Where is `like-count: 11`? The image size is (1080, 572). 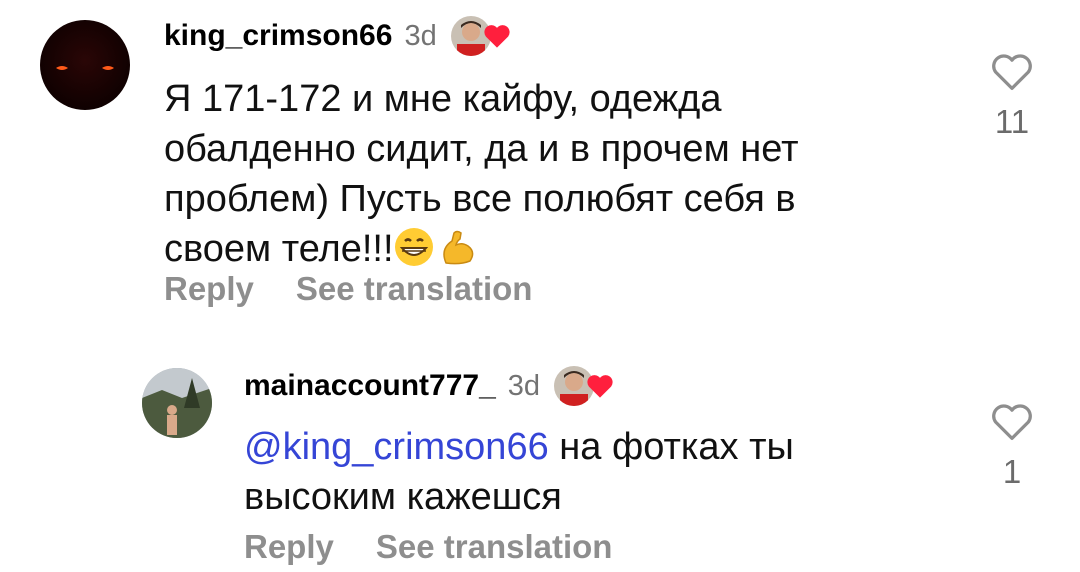
like-count: 11 is located at coordinates (1012, 121).